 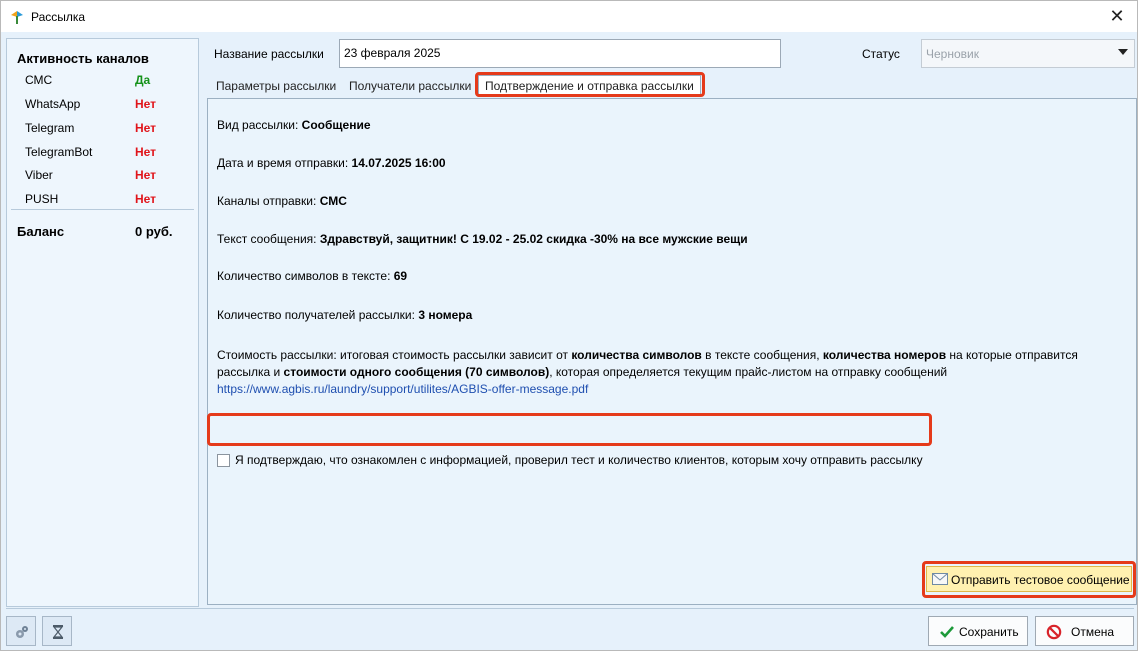 What do you see at coordinates (110, 178) in the screenshot?
I see `channel-row-viber: Viber Нет` at bounding box center [110, 178].